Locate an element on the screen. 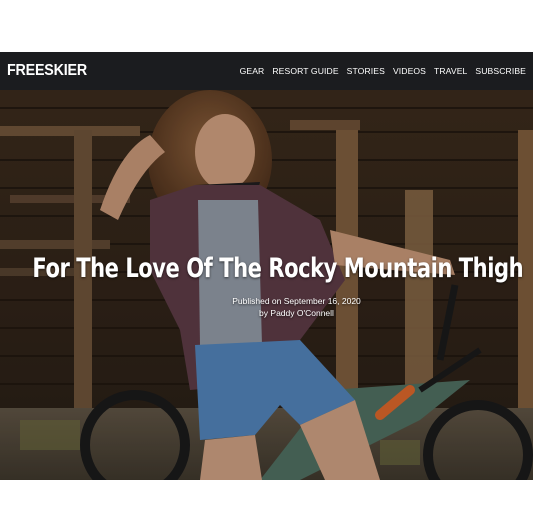 Image resolution: width=533 pixels, height=531 pixels. published-line: Published on September 16, 2020 is located at coordinates (281, 301).